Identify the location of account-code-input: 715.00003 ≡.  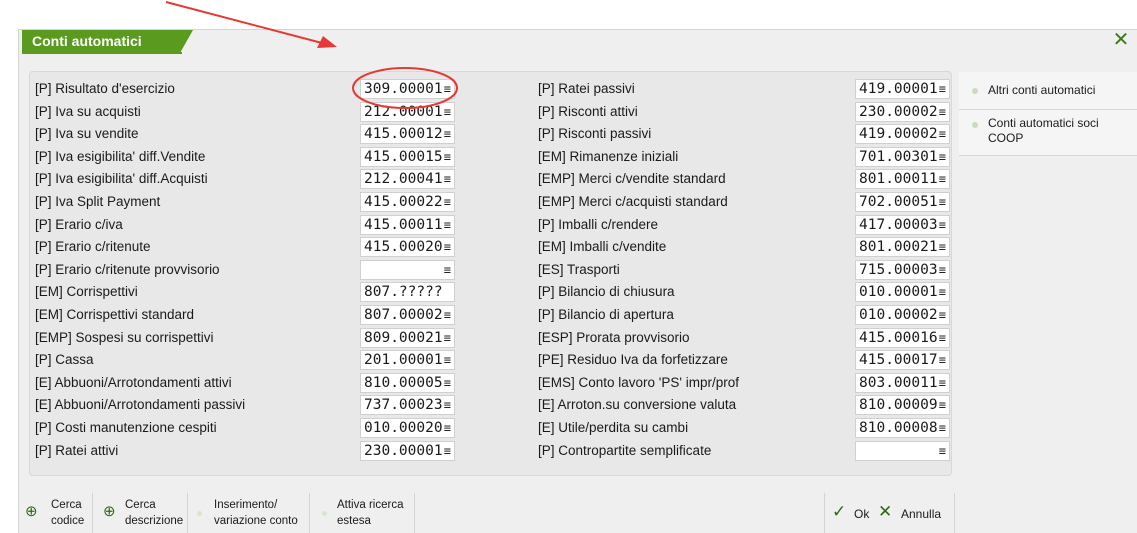
(902, 269).